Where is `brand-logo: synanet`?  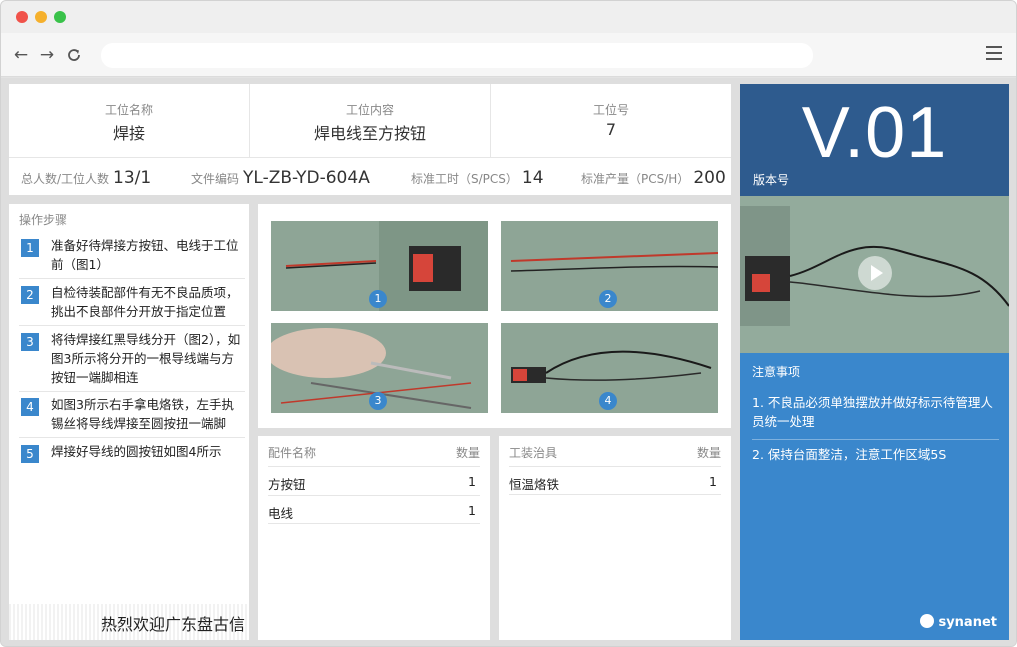 brand-logo: synanet is located at coordinates (958, 622).